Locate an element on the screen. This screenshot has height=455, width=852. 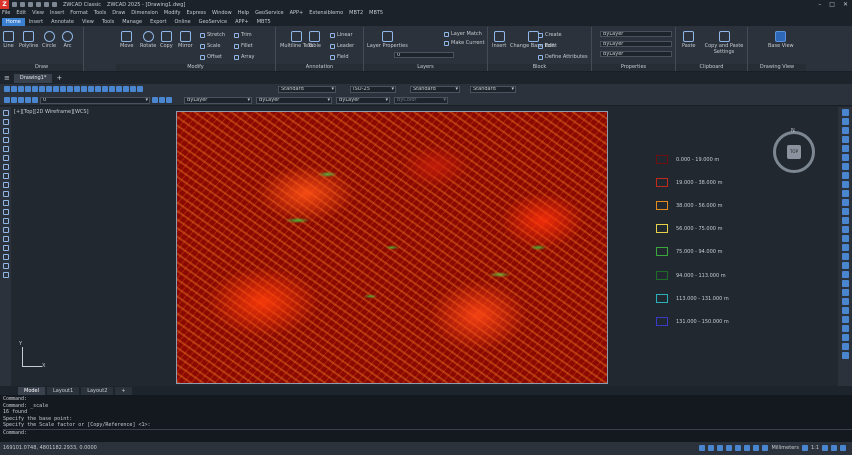
lineweight-toolbar-dropdown: ByLayer is located at coordinates (363, 100).